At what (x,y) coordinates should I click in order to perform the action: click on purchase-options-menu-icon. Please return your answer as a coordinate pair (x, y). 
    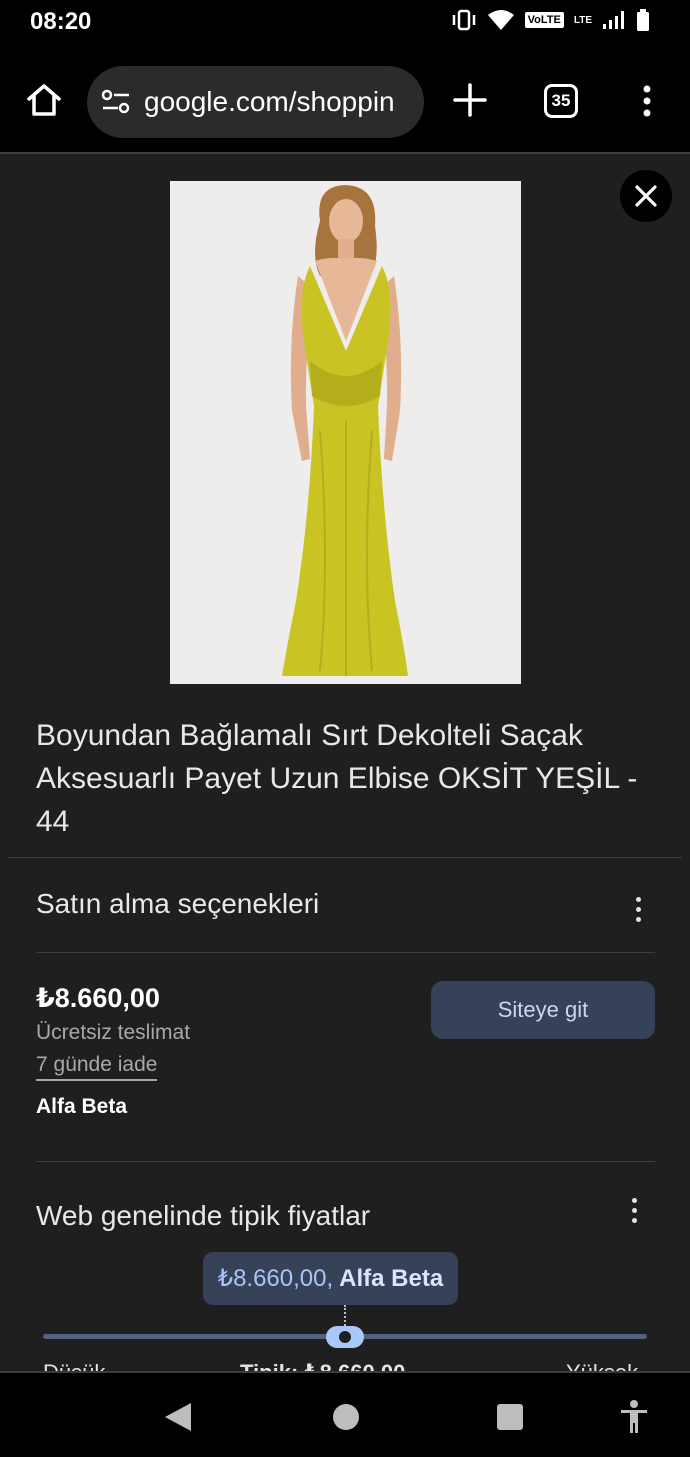
    Looking at the image, I should click on (638, 909).